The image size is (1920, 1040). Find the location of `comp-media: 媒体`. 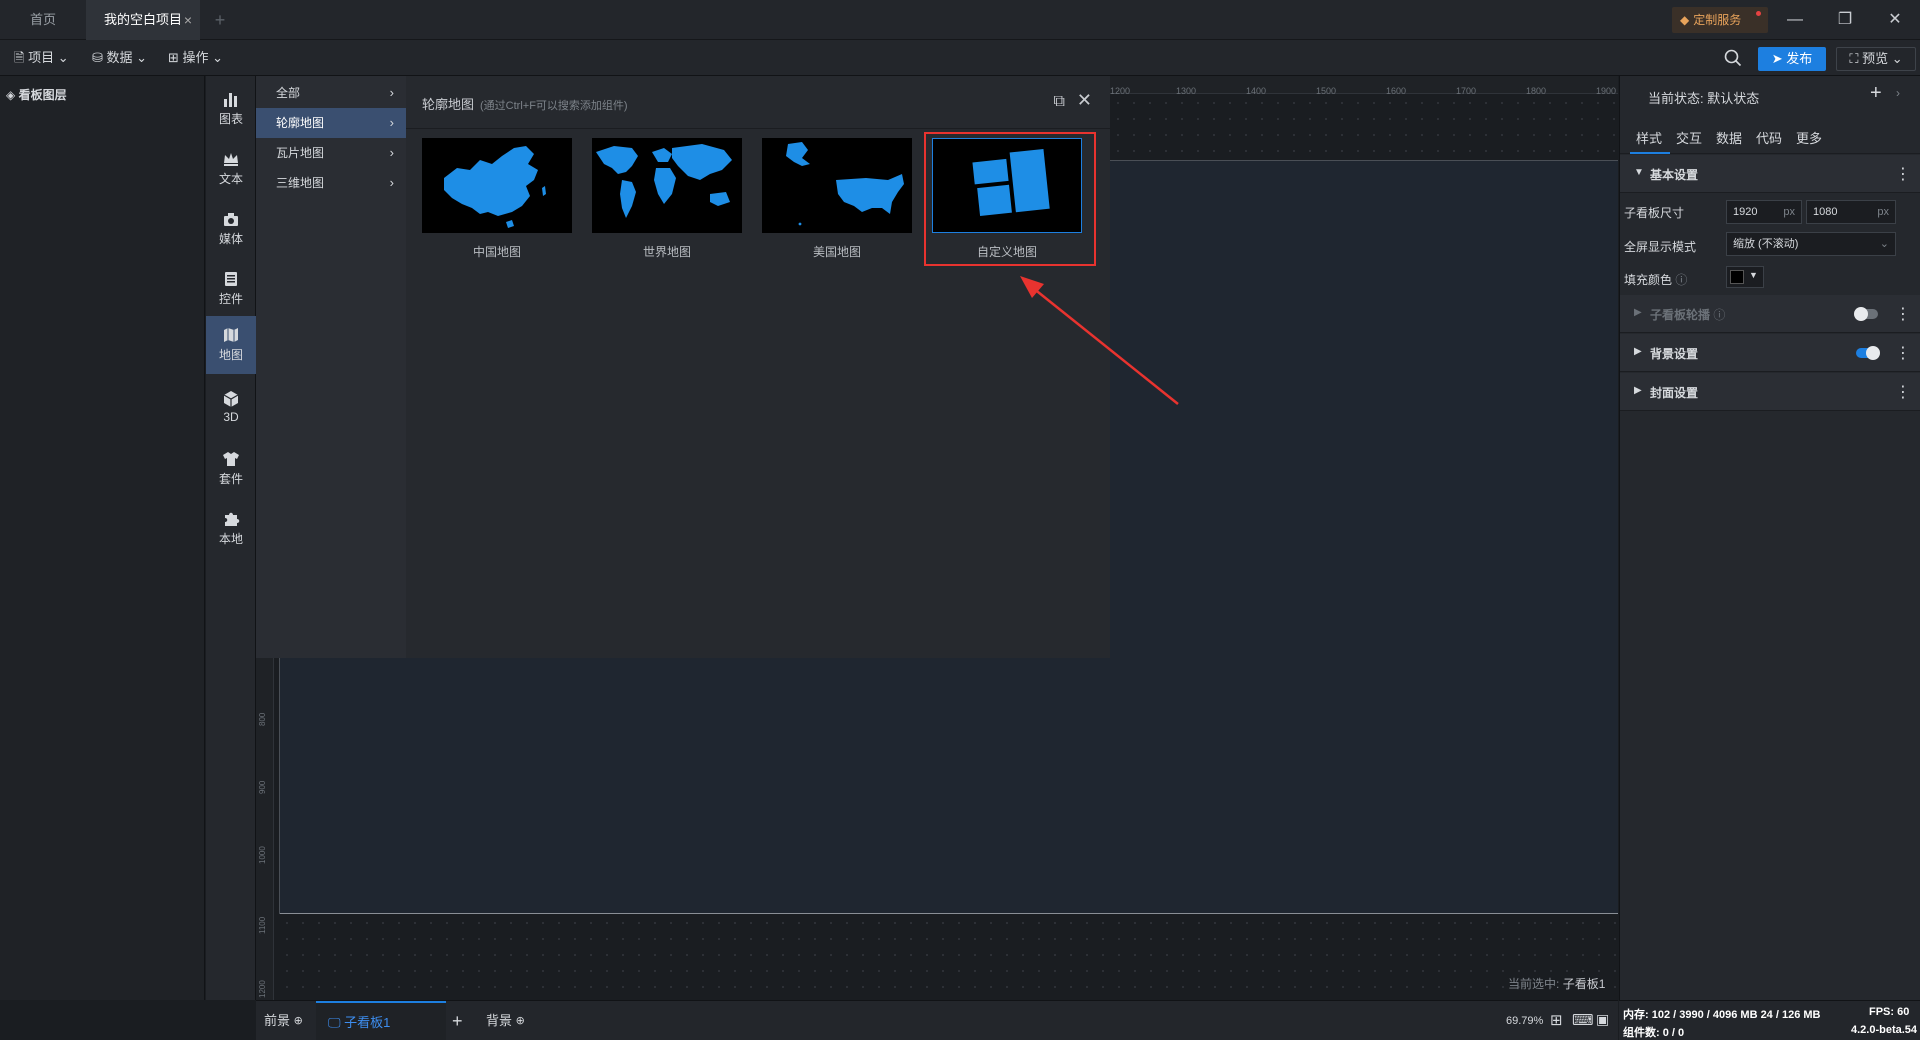

comp-media: 媒体 is located at coordinates (231, 228).